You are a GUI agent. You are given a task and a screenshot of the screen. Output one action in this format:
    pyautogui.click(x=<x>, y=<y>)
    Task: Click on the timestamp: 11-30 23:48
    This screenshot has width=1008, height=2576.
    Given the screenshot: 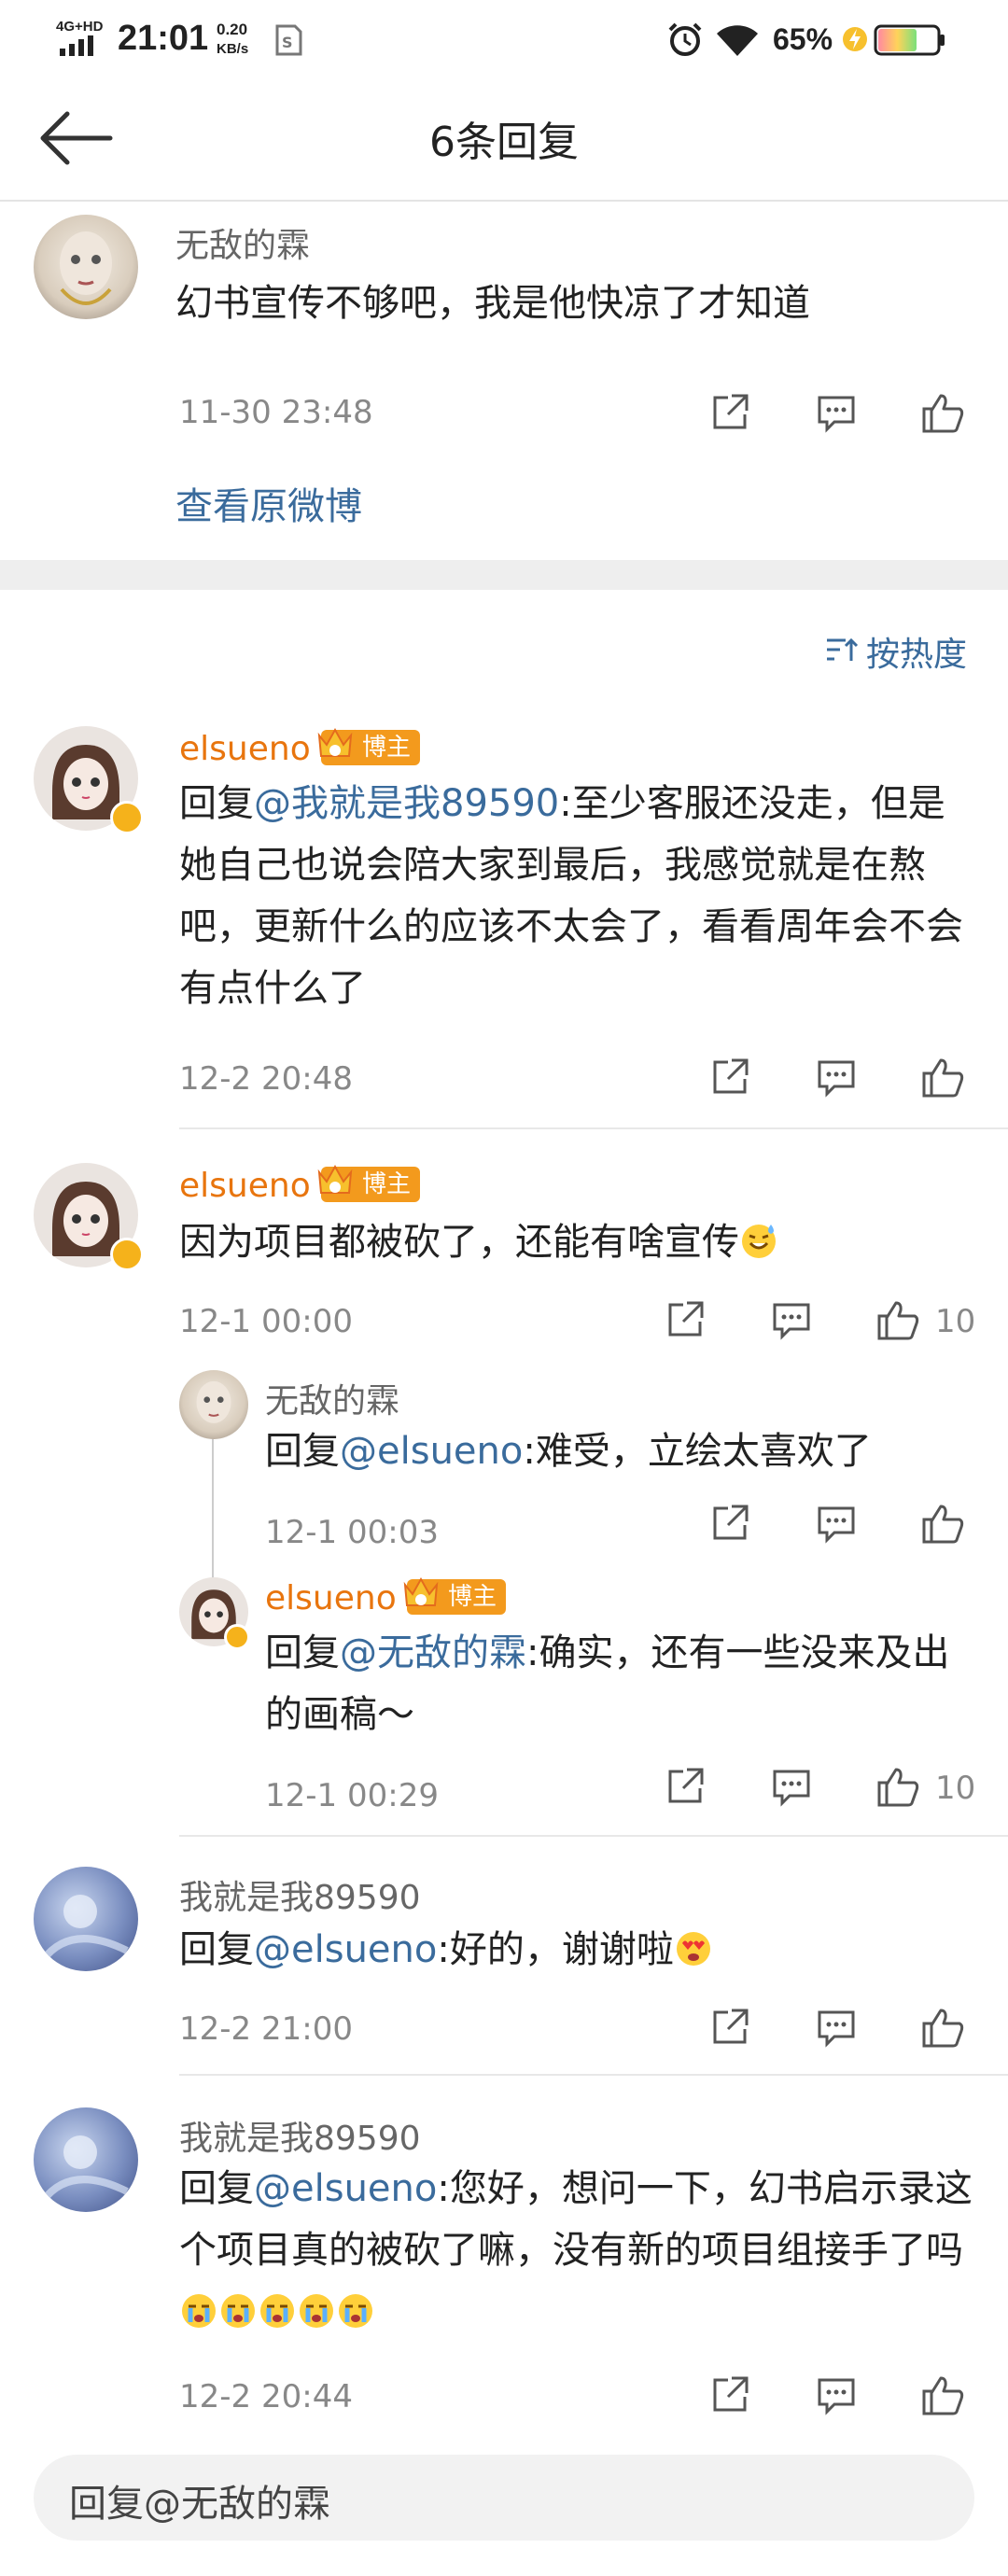 What is the action you would take?
    pyautogui.click(x=276, y=412)
    